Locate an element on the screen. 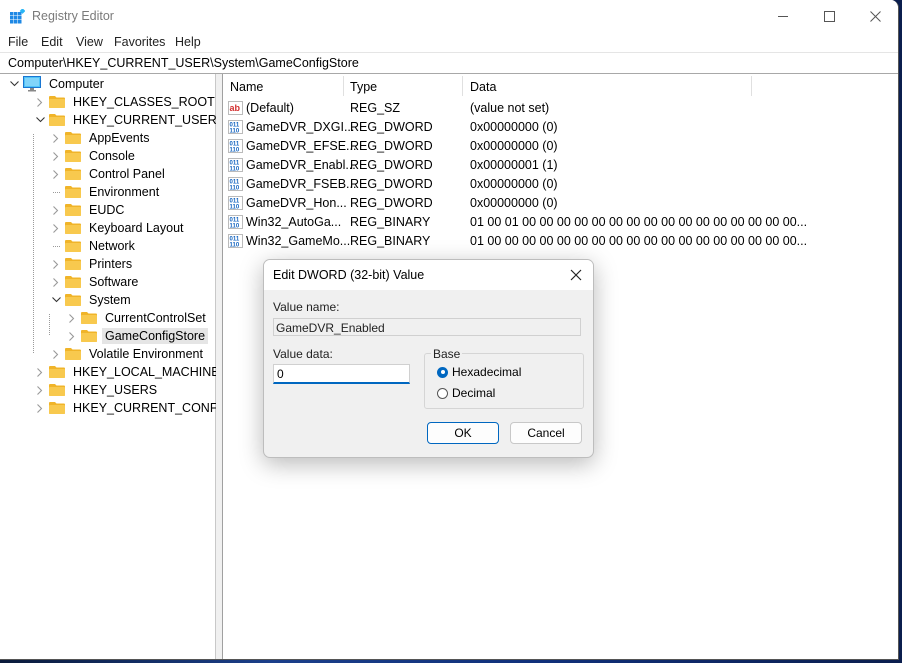  menu-edit: Edit is located at coordinates (52, 42).